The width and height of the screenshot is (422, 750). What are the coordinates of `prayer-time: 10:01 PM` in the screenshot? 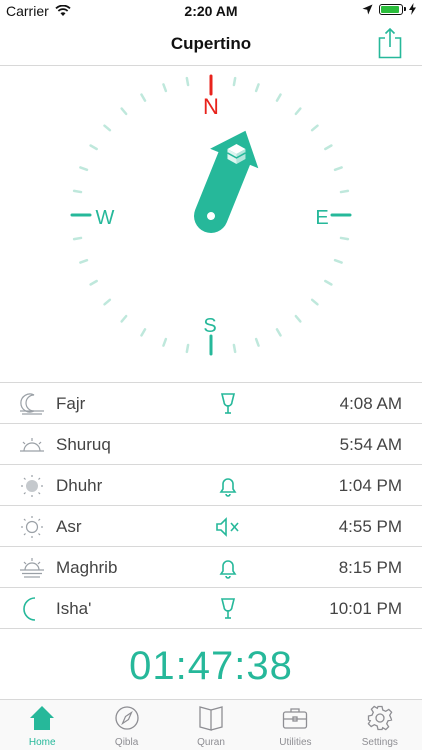 It's located at (365, 608).